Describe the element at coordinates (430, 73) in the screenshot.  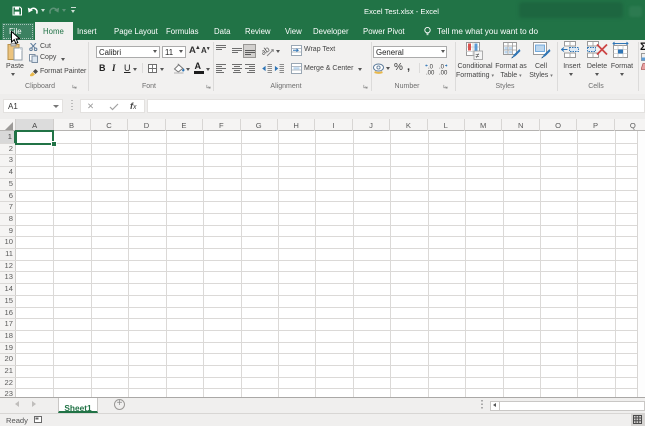
I see `svg-text: .00` at that location.